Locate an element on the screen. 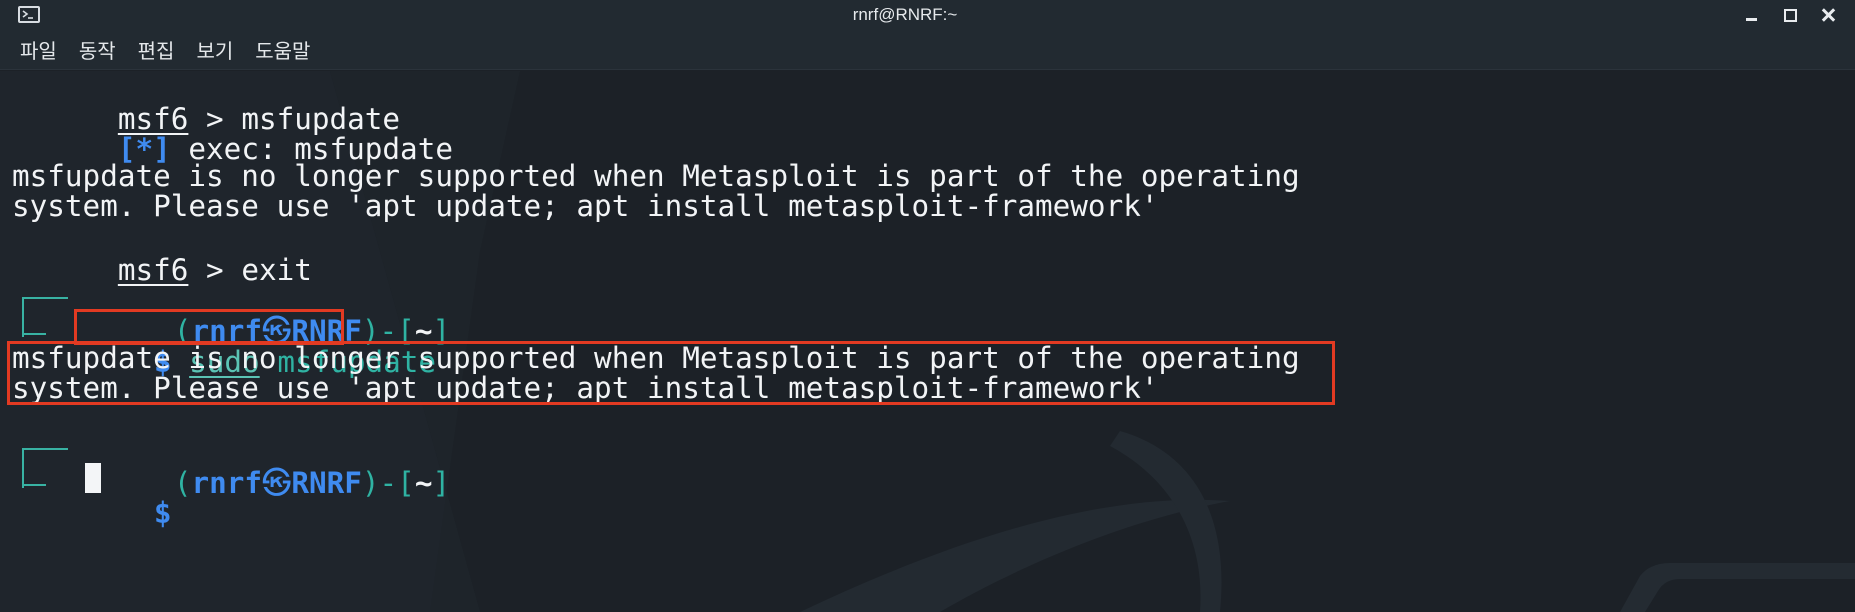  menu-edit: 편집 is located at coordinates (156, 49).